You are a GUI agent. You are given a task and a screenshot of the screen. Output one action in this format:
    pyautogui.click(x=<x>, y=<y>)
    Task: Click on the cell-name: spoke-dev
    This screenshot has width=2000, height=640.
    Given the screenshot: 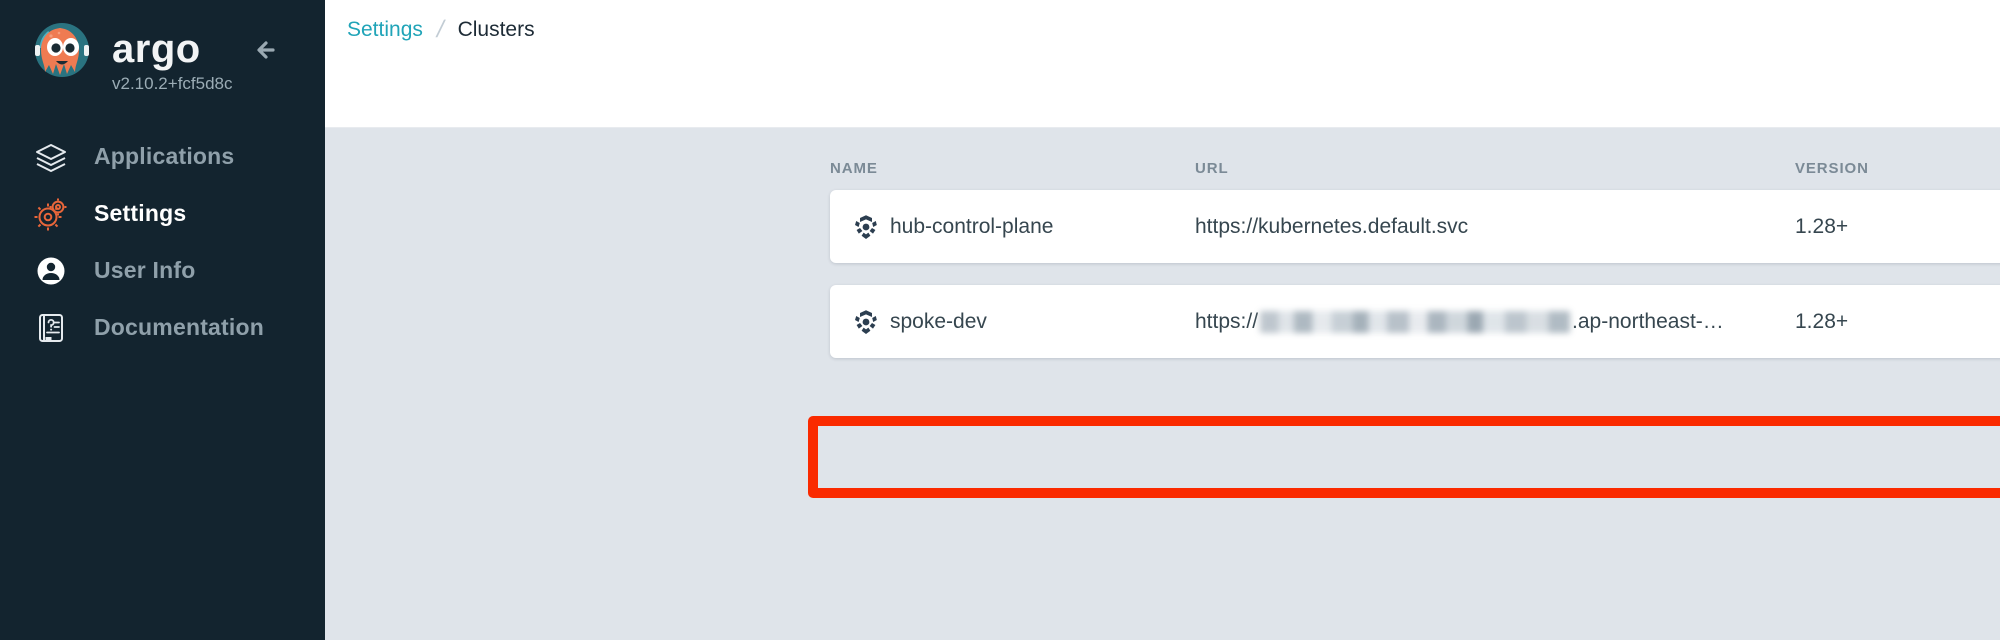 What is the action you would take?
    pyautogui.click(x=1012, y=322)
    